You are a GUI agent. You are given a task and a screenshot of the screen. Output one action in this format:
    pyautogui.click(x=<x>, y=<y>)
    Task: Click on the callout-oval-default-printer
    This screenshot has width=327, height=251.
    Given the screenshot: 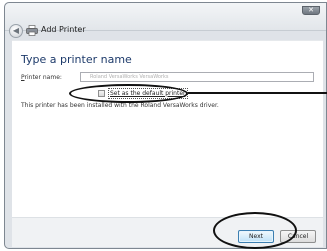 What is the action you would take?
    pyautogui.click(x=128, y=93)
    